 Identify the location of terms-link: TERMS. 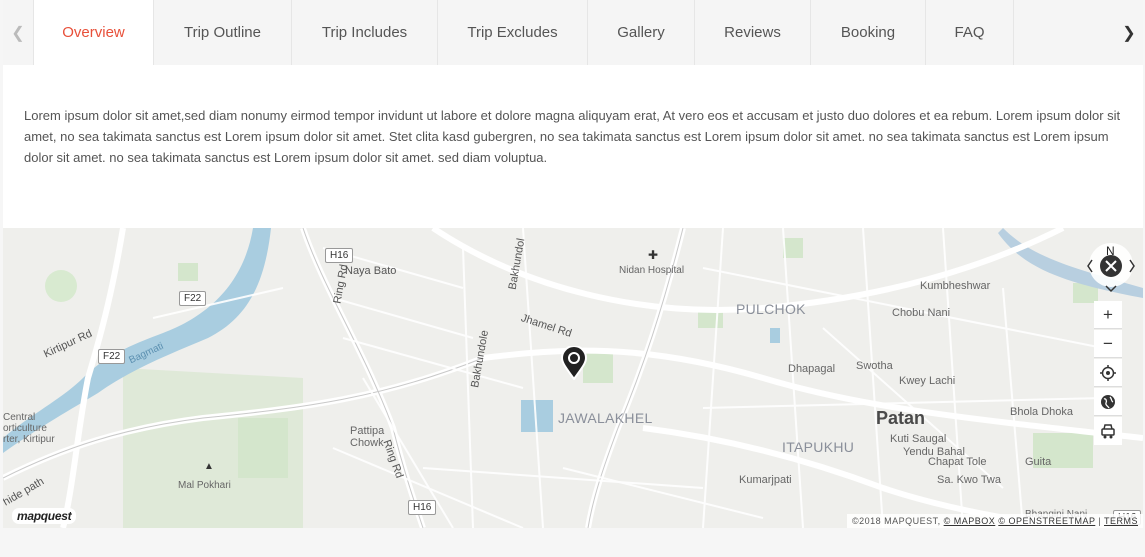
(1121, 521).